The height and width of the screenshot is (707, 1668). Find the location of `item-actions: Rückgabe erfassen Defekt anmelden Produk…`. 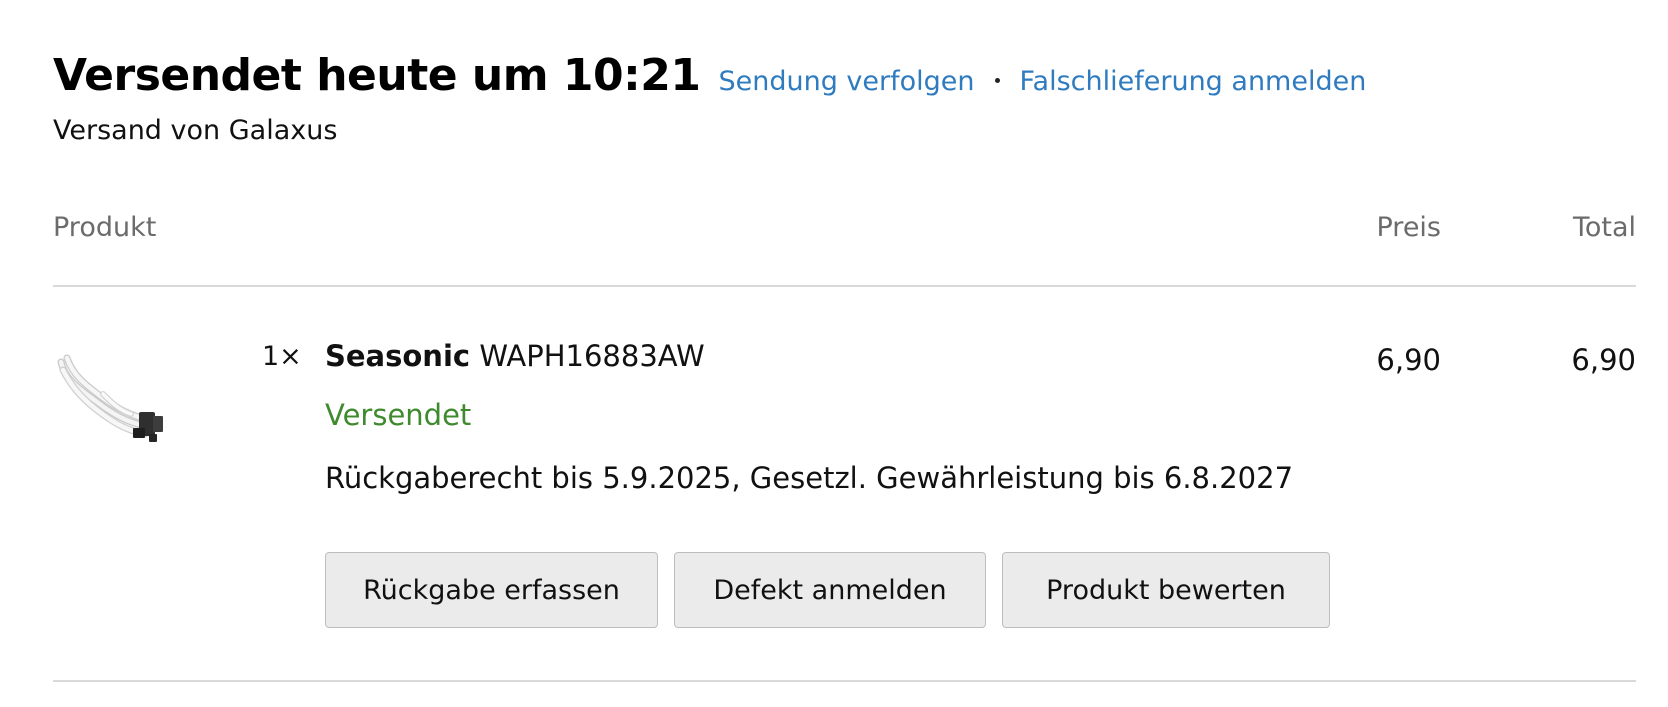

item-actions: Rückgabe erfassen Defekt anmelden Produk… is located at coordinates (827, 590).